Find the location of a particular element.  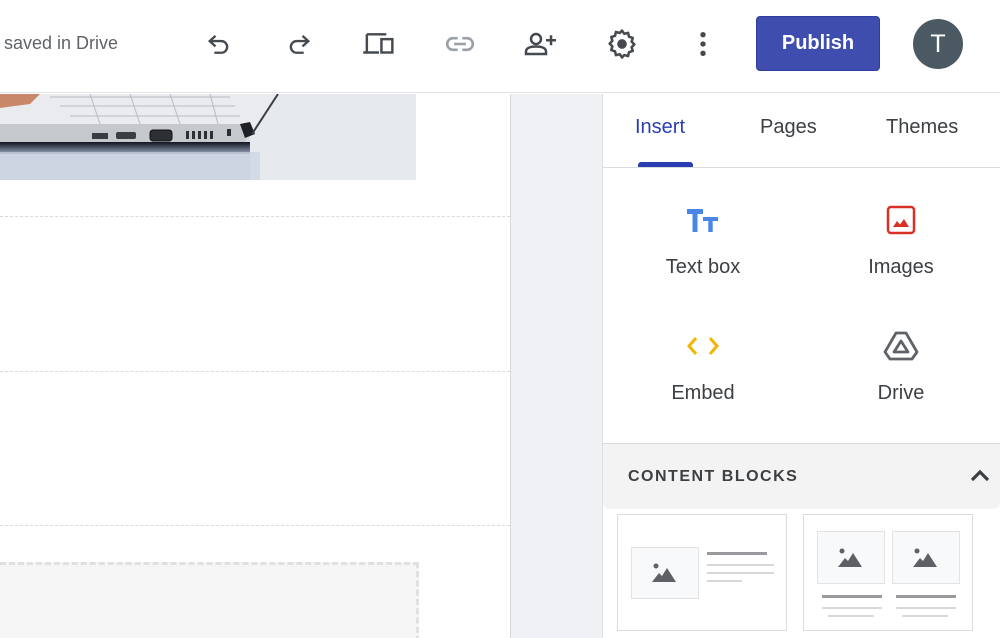

preview-button is located at coordinates (379, 44).